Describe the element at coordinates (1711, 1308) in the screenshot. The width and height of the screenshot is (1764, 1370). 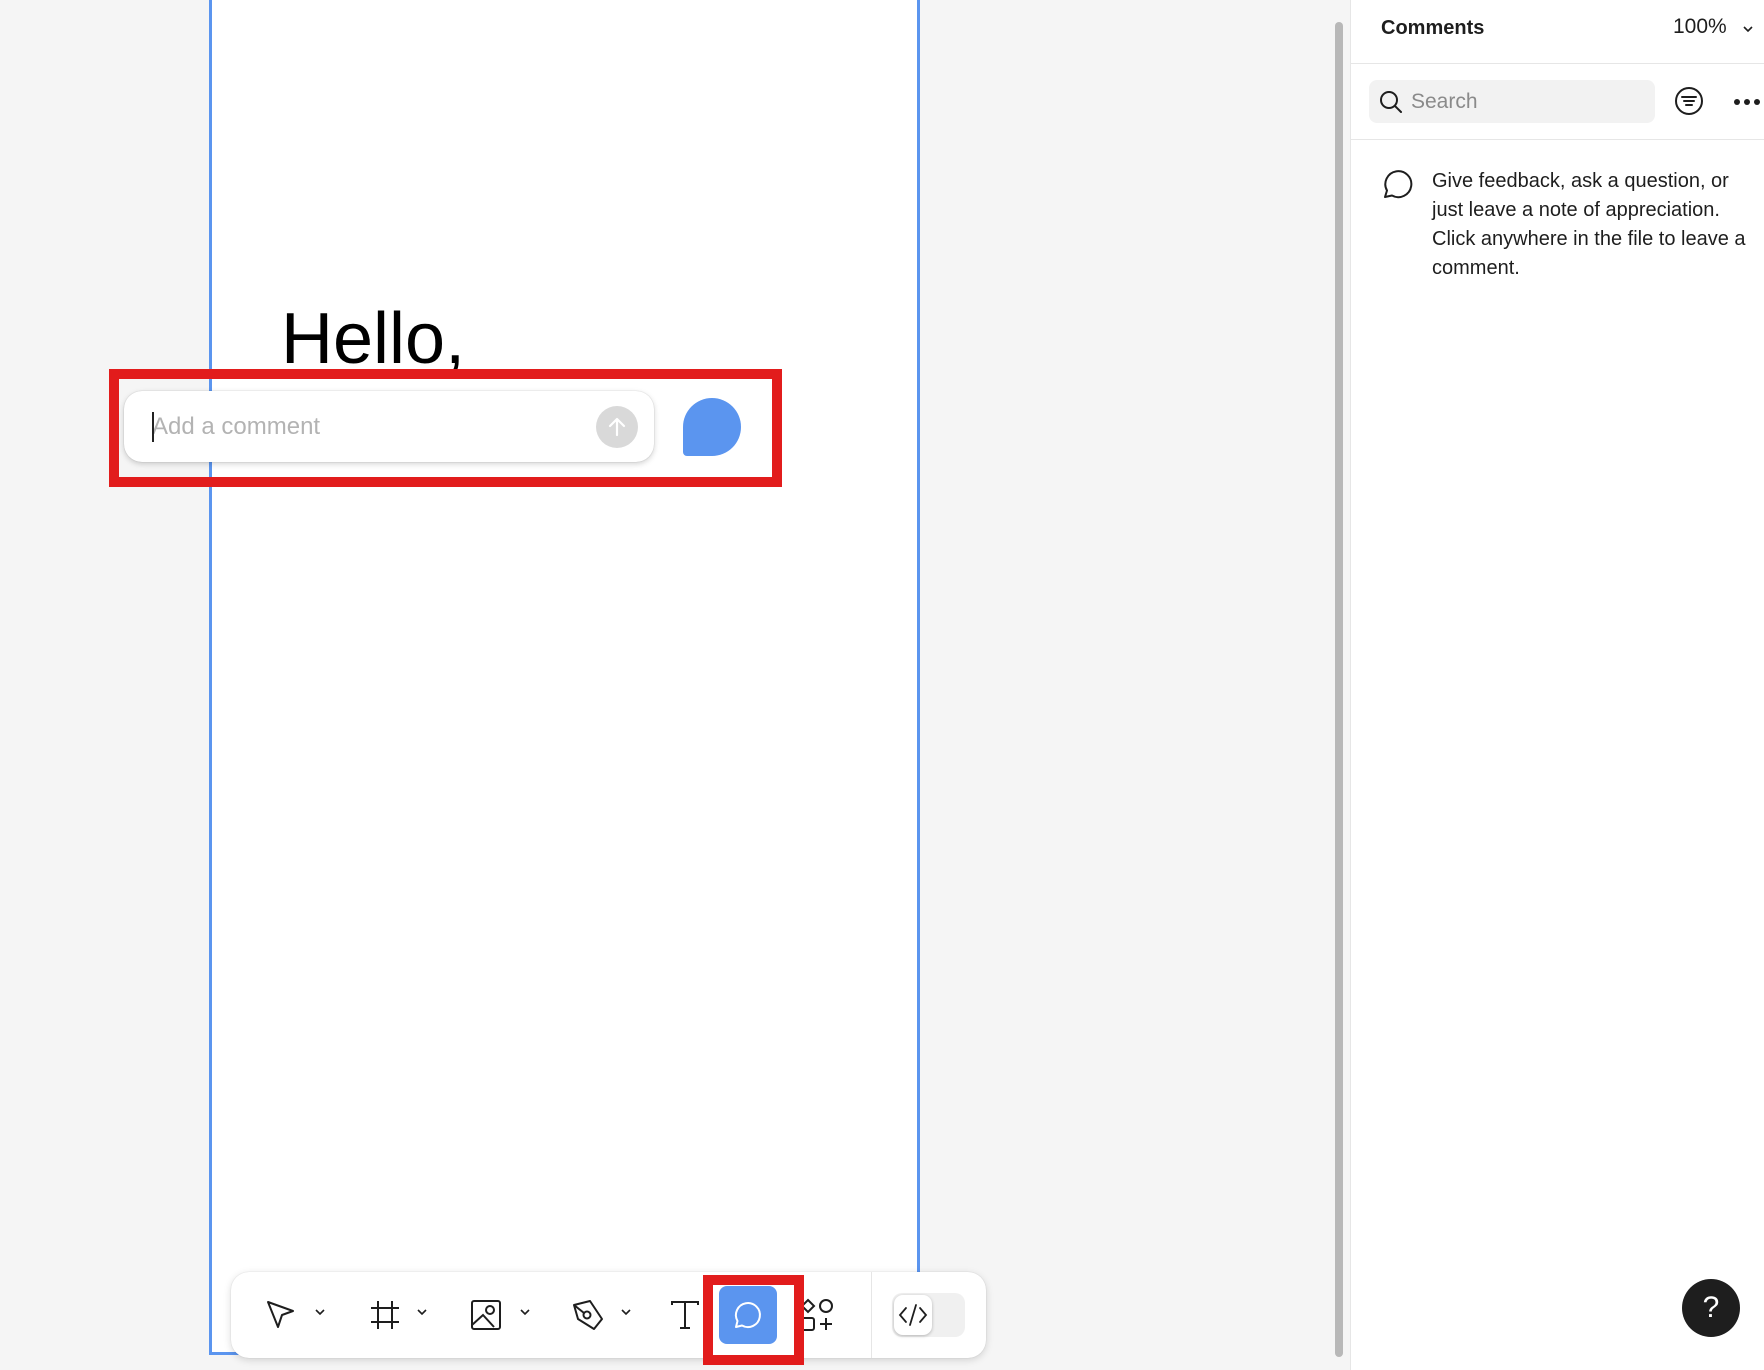
I see `help-button: ?` at that location.